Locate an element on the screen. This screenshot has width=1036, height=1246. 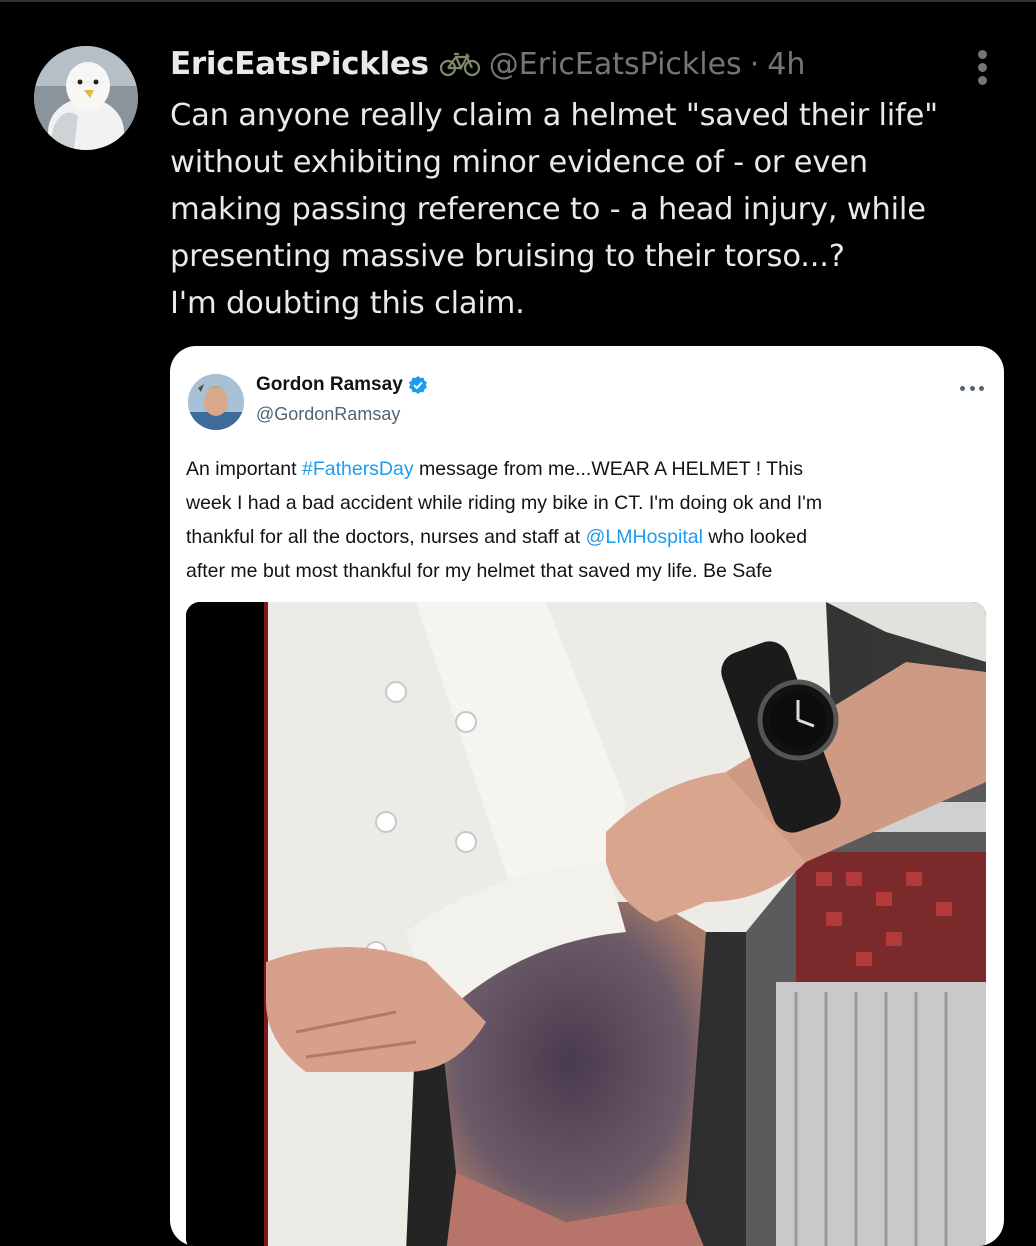
timestamp: 4h is located at coordinates (786, 64).